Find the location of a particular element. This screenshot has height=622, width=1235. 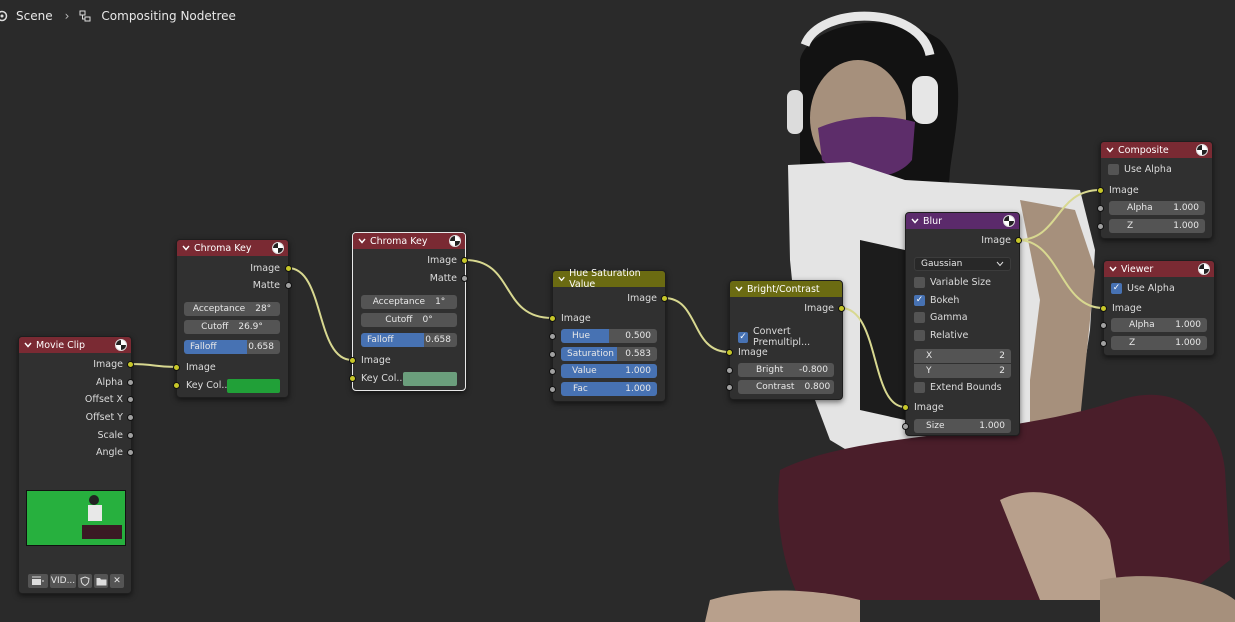

close-icon: ✕ is located at coordinates (117, 581).